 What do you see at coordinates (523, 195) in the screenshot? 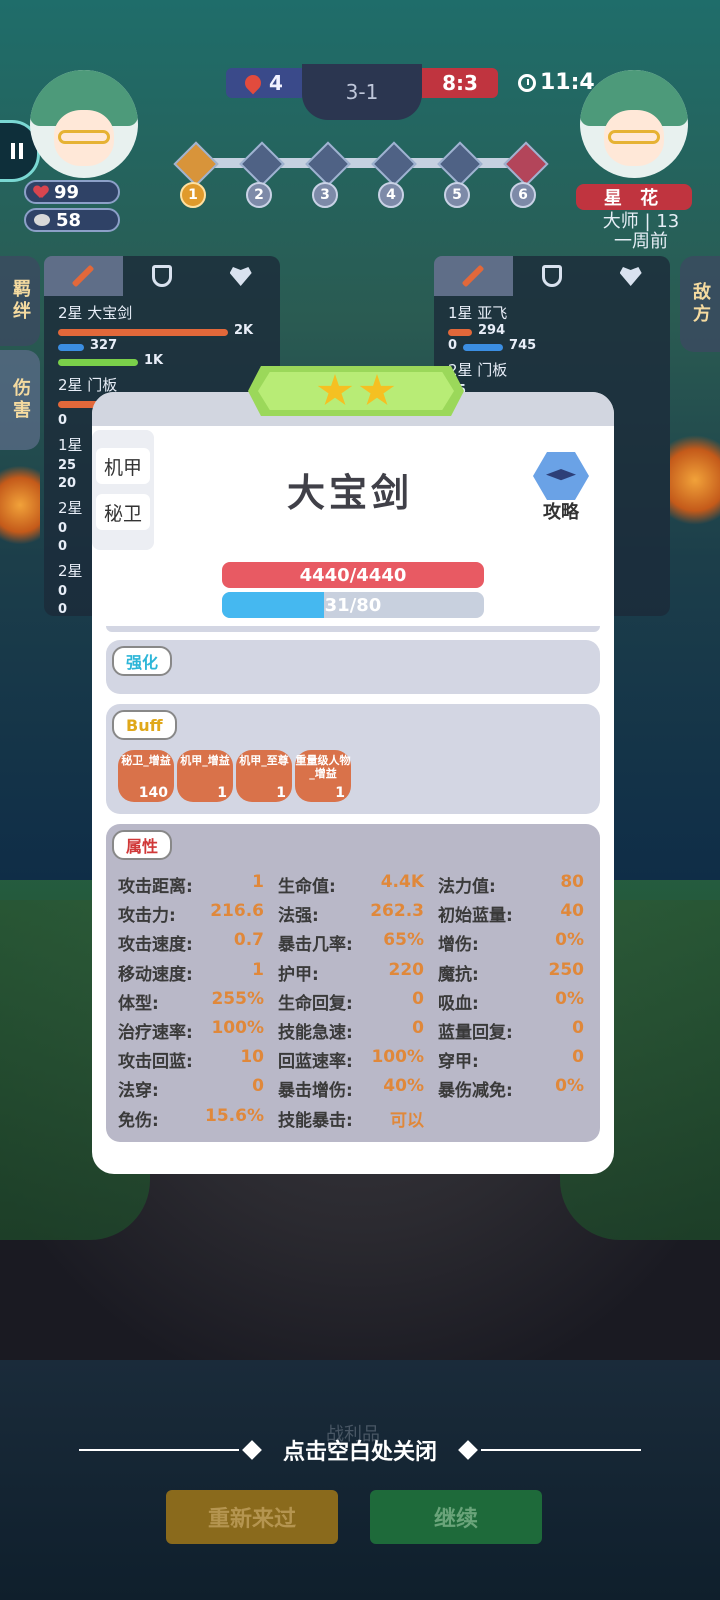
I see `stage-number: 6` at bounding box center [523, 195].